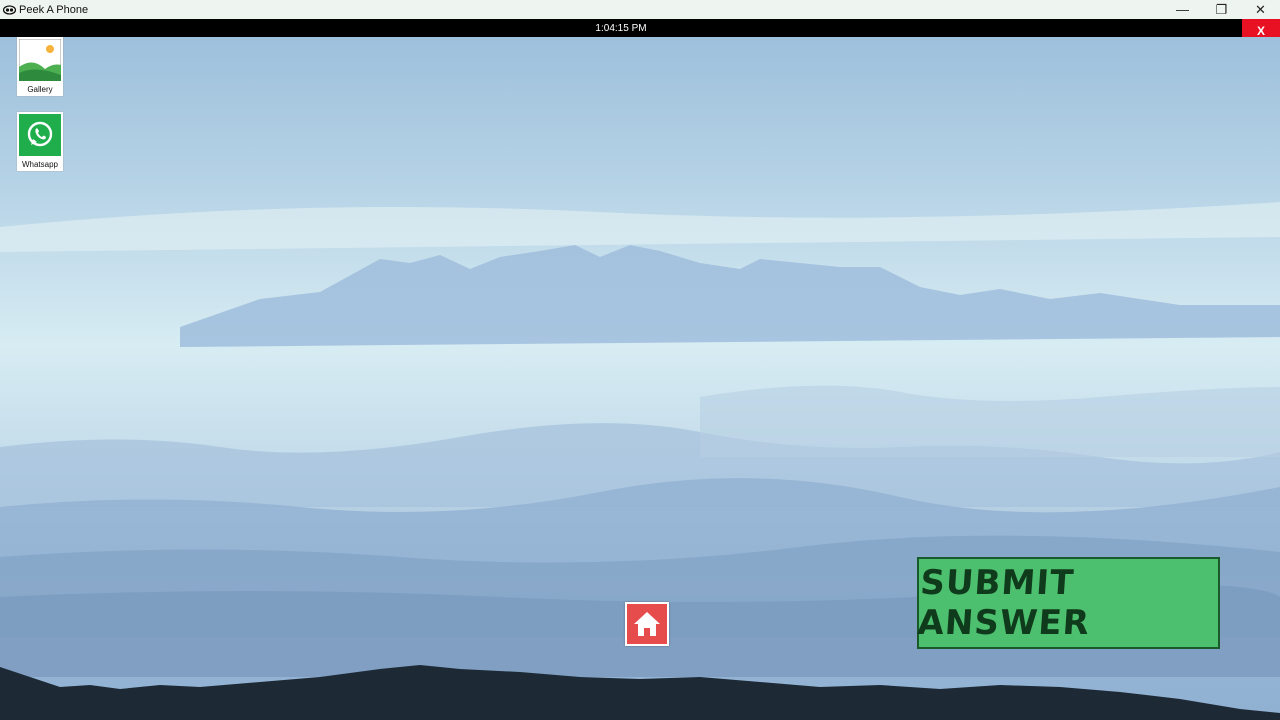  What do you see at coordinates (54, 9) in the screenshot?
I see `window-title: Peek A Phone` at bounding box center [54, 9].